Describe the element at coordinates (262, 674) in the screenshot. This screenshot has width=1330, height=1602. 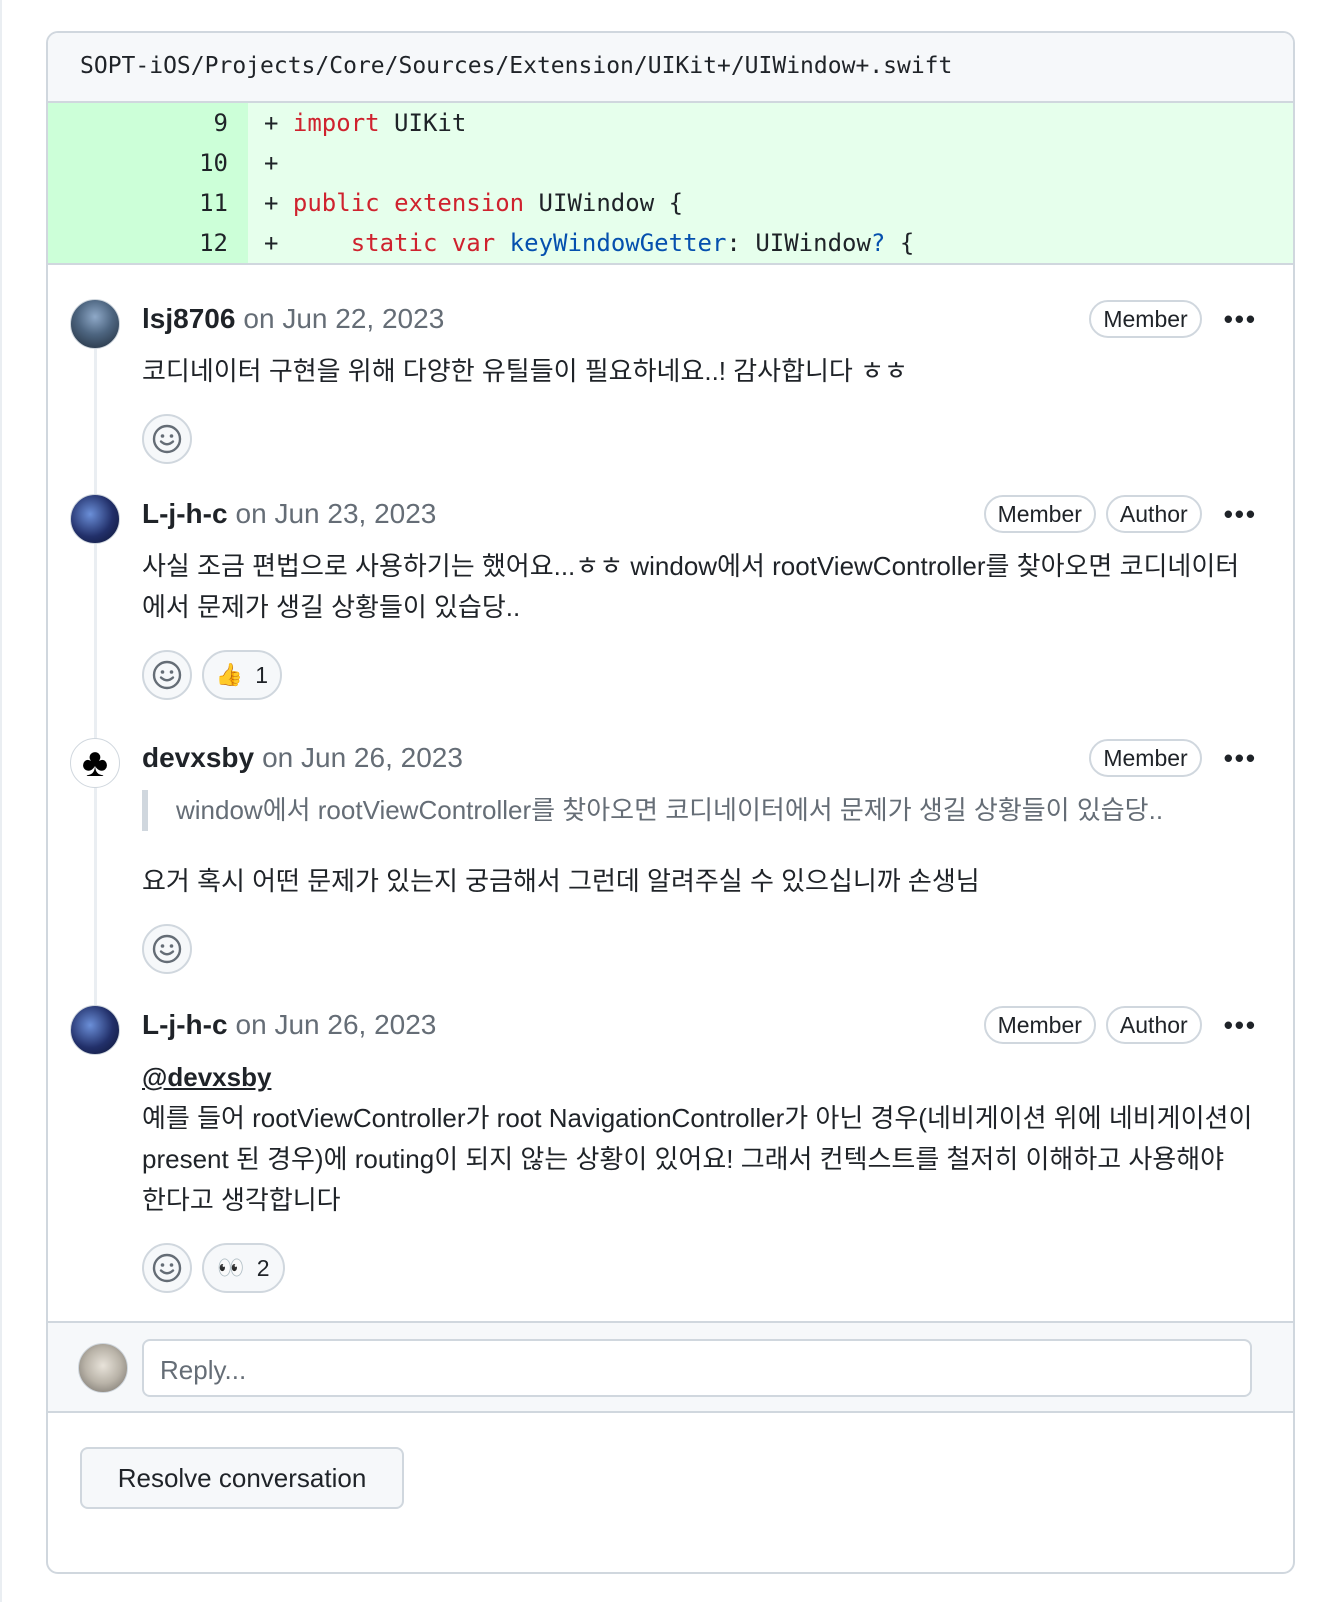
I see `reaction-count: 1` at that location.